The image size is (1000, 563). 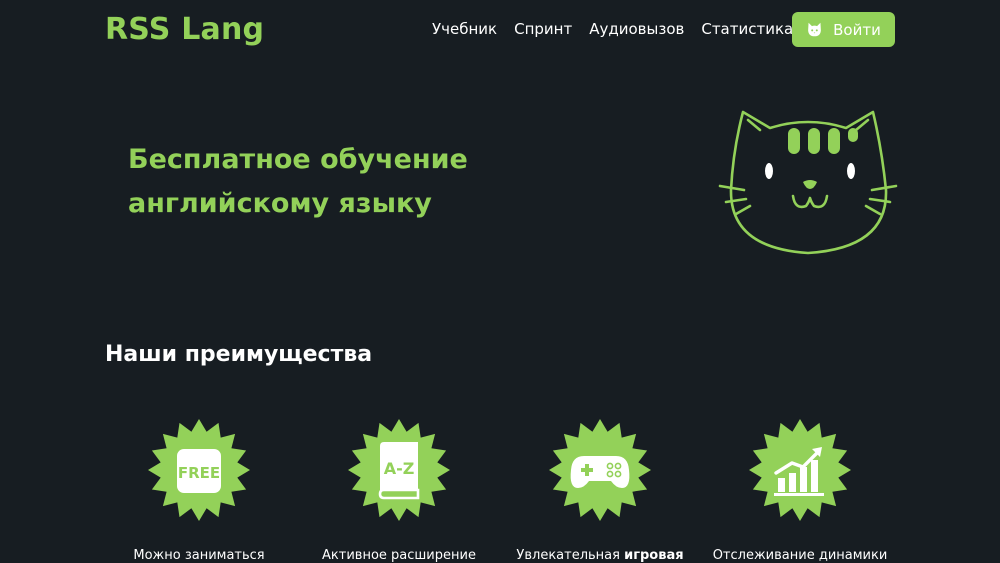 What do you see at coordinates (543, 29) in the screenshot?
I see `nav-item-sprint: Спринт` at bounding box center [543, 29].